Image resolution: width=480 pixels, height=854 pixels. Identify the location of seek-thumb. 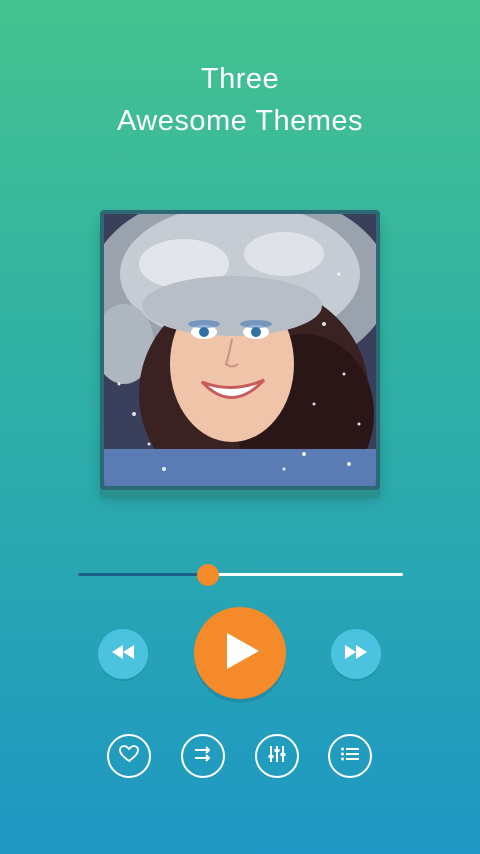
(208, 575).